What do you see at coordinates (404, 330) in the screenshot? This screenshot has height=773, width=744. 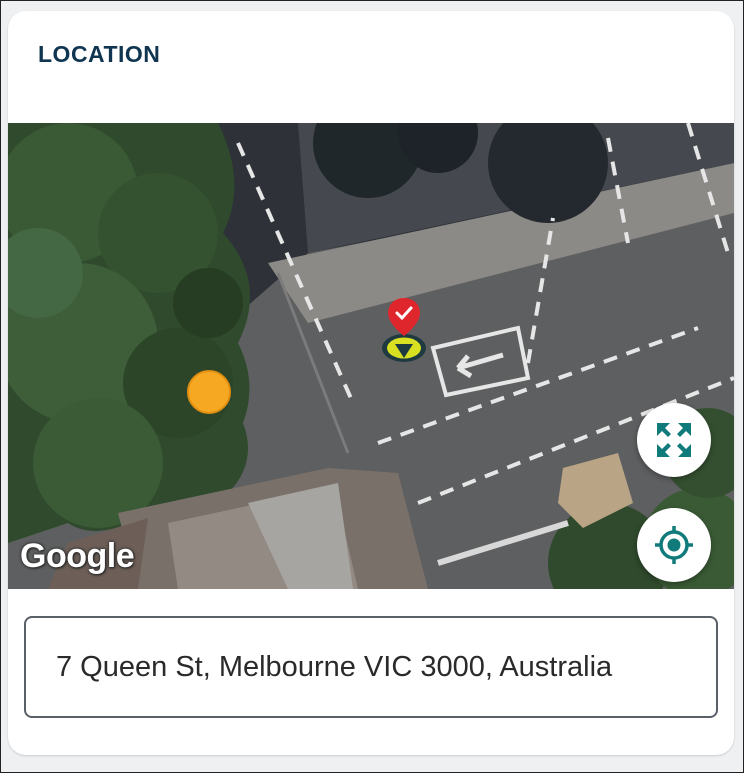 I see `location-pin-icon` at bounding box center [404, 330].